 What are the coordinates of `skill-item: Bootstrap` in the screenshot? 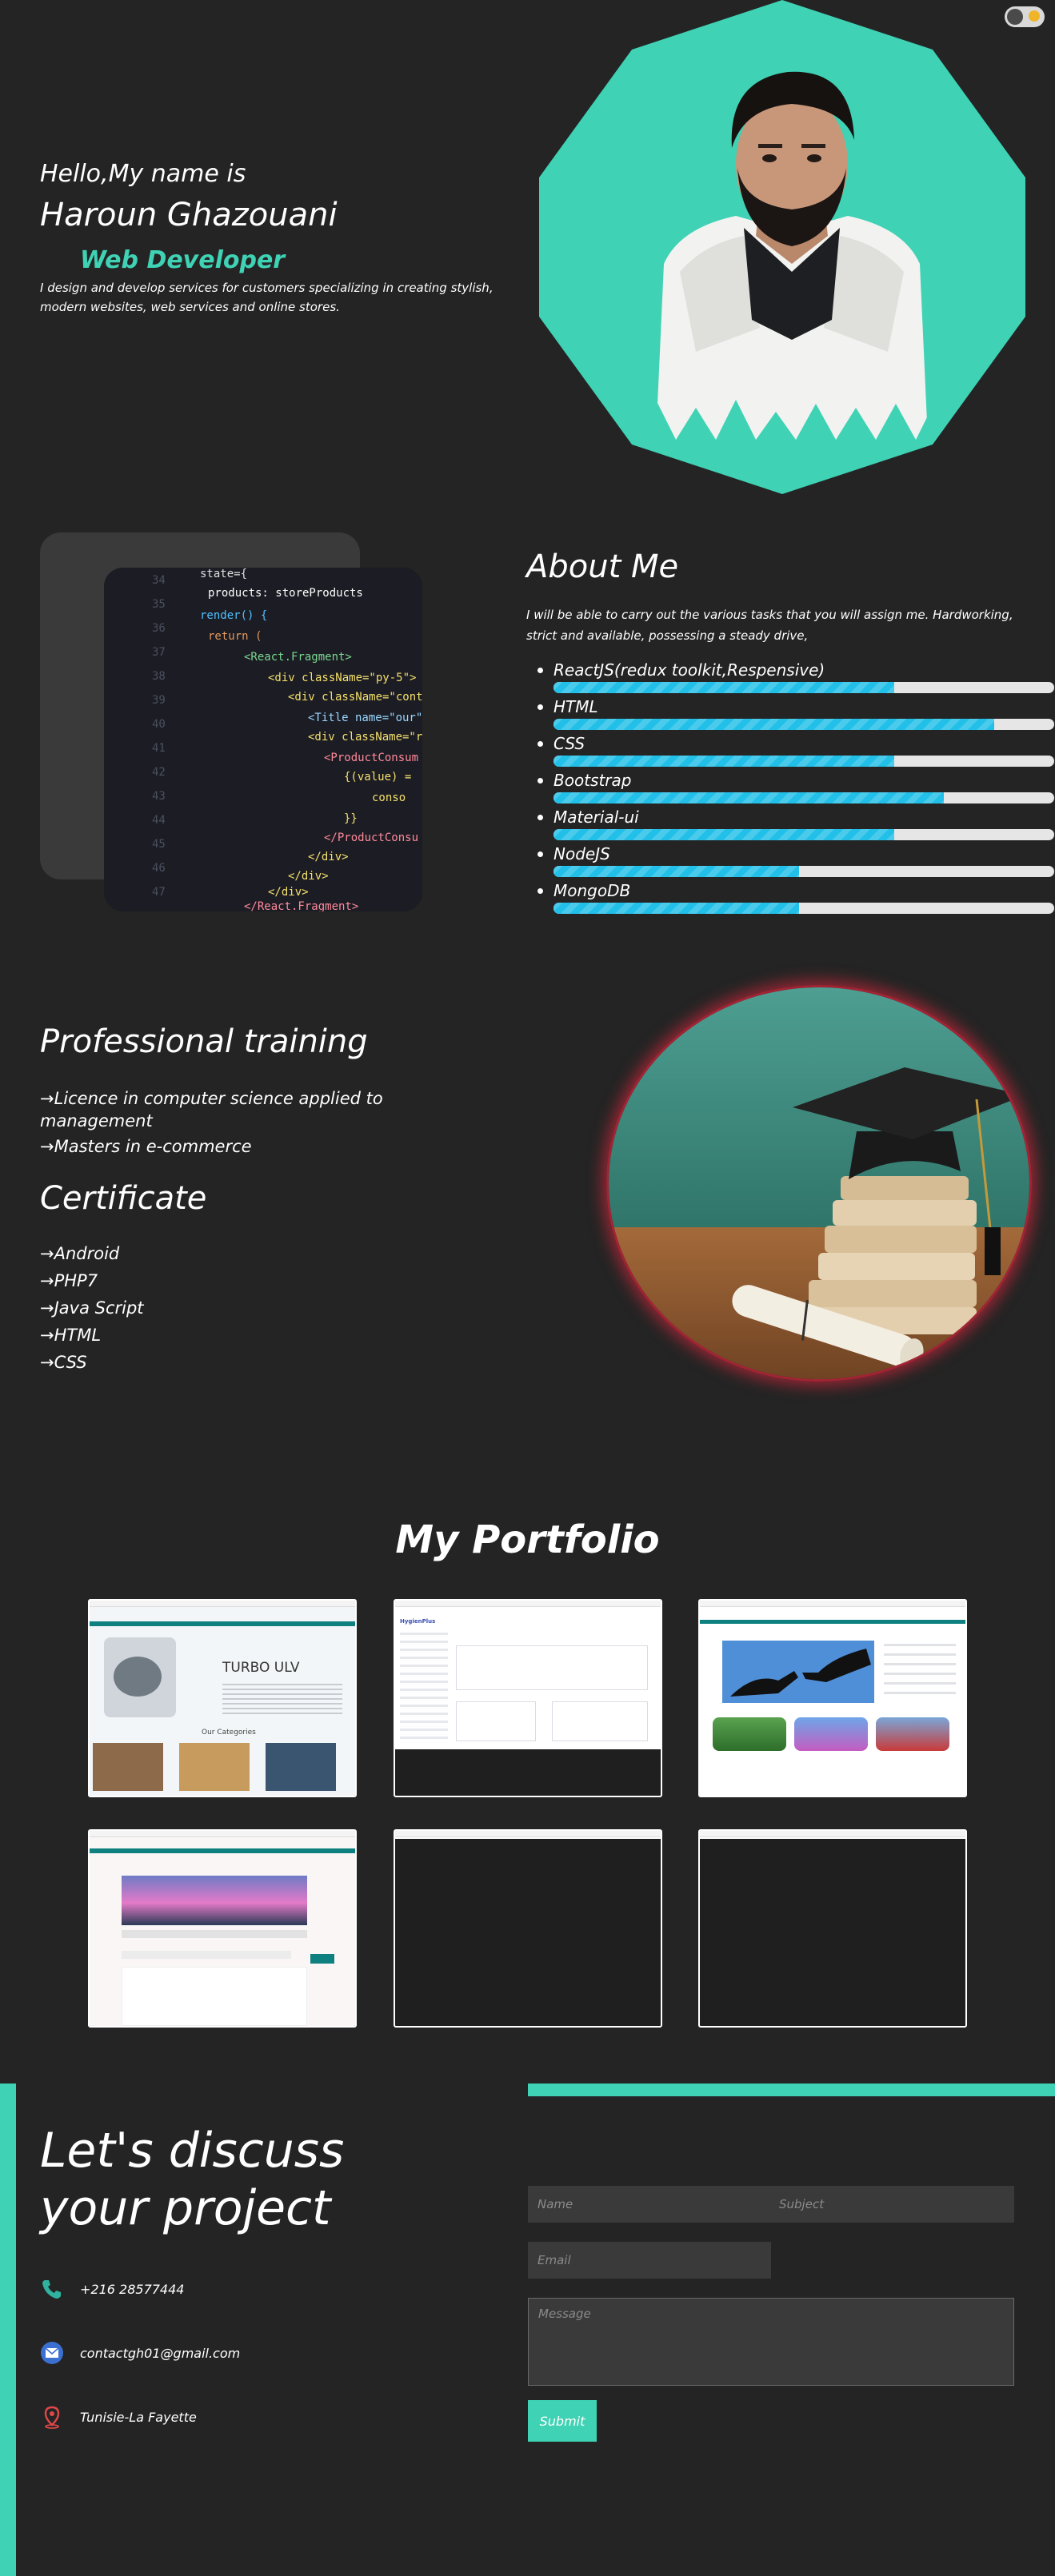 It's located at (795, 789).